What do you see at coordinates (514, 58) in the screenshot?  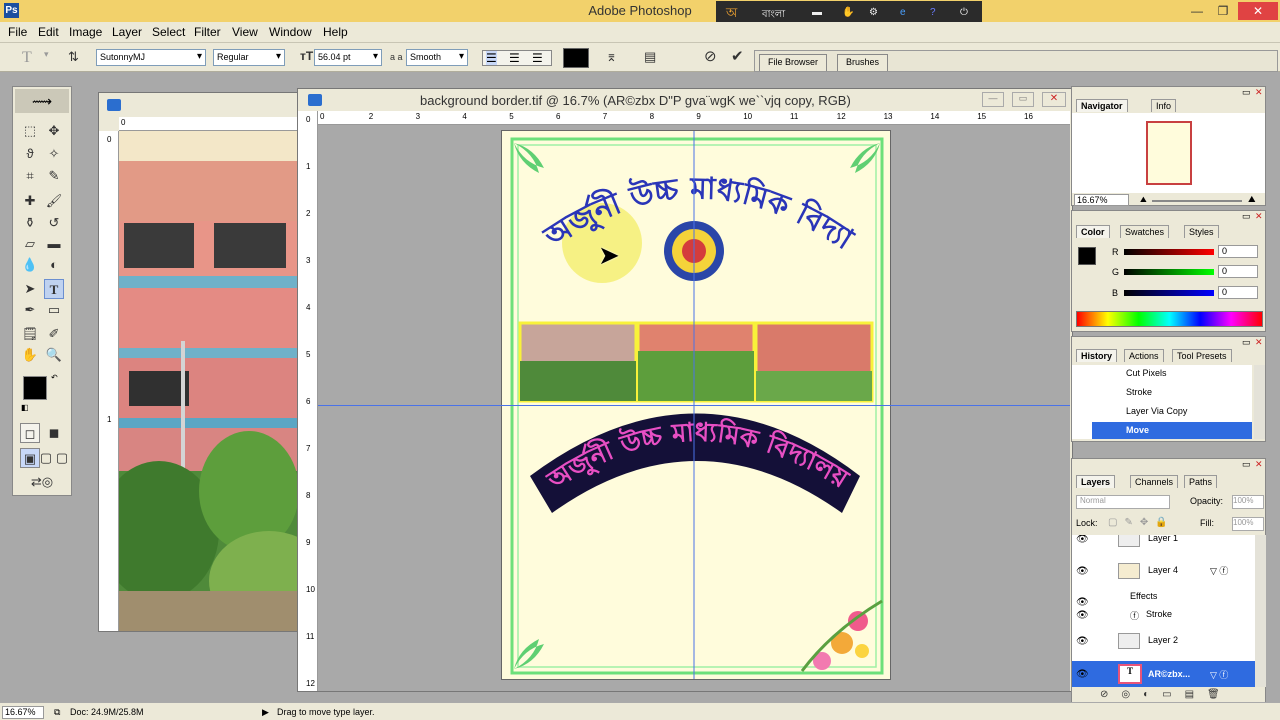 I see `align-center-icon: ☰` at bounding box center [514, 58].